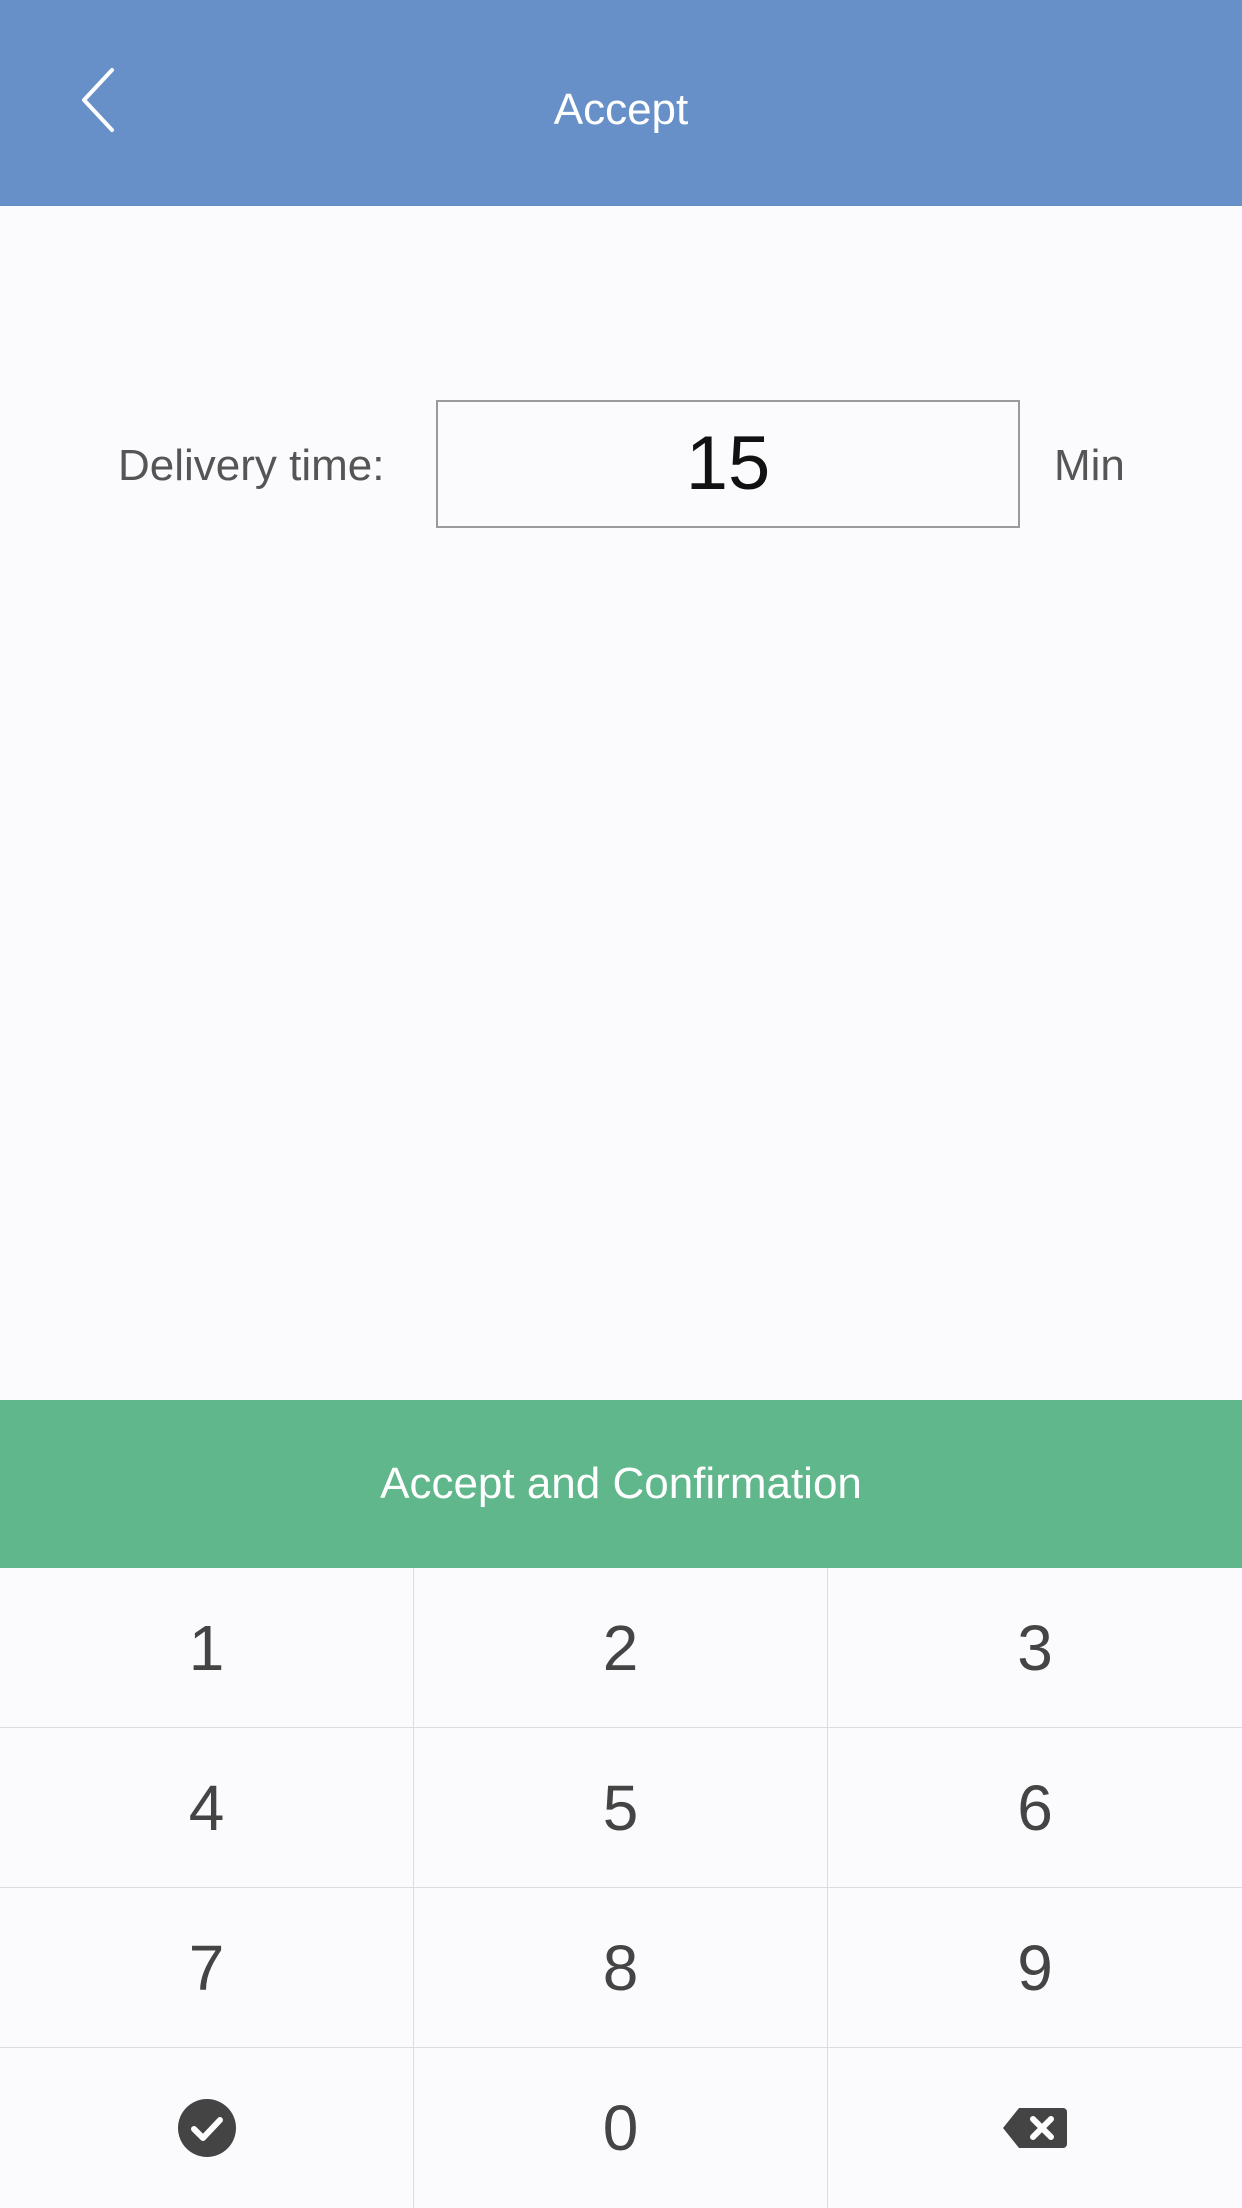 This screenshot has height=2208, width=1242. What do you see at coordinates (1035, 1808) in the screenshot?
I see `key-6: 6` at bounding box center [1035, 1808].